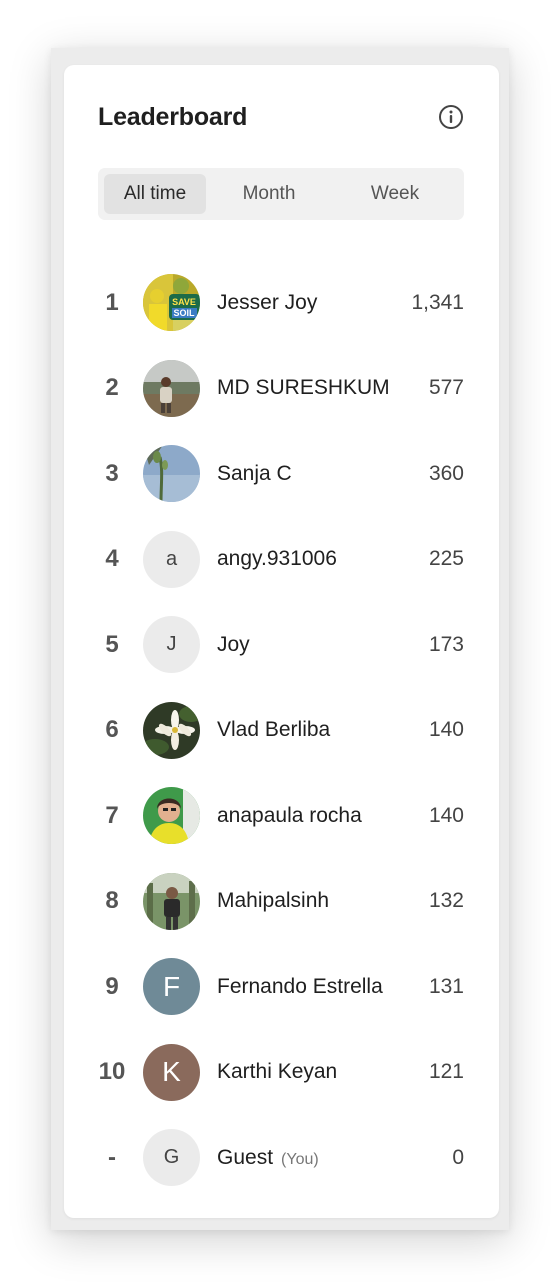 The width and height of the screenshot is (560, 1284). I want to click on leaderboard-row: 4 a angy.931006 225, so click(281, 560).